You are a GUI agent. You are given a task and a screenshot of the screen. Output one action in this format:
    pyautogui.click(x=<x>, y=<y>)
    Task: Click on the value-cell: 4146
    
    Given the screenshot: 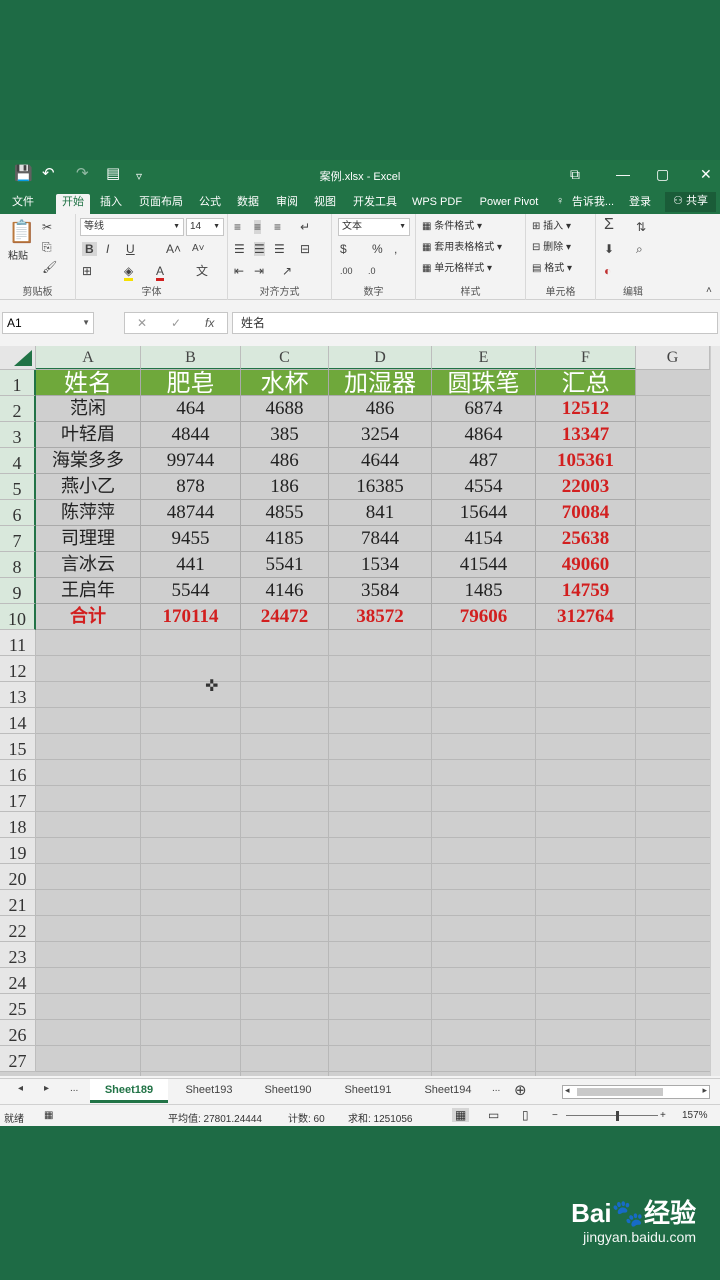 What is the action you would take?
    pyautogui.click(x=285, y=591)
    